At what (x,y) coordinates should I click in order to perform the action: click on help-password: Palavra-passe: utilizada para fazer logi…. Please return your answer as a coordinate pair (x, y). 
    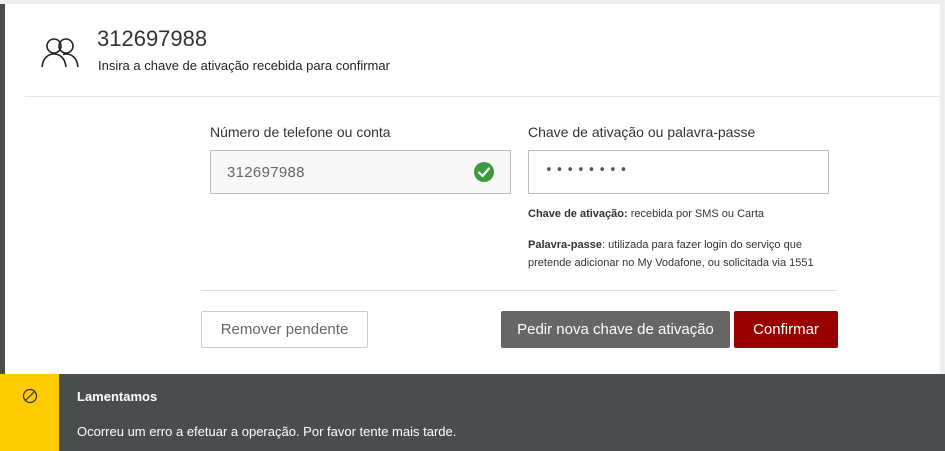
    Looking at the image, I should click on (671, 254).